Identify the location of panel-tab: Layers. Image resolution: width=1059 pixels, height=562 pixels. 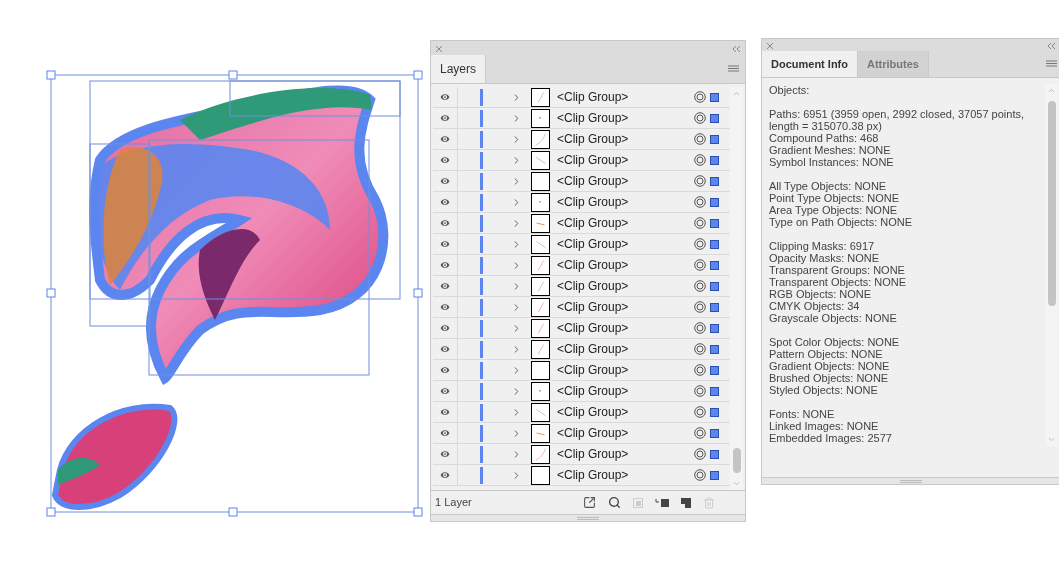
(459, 69).